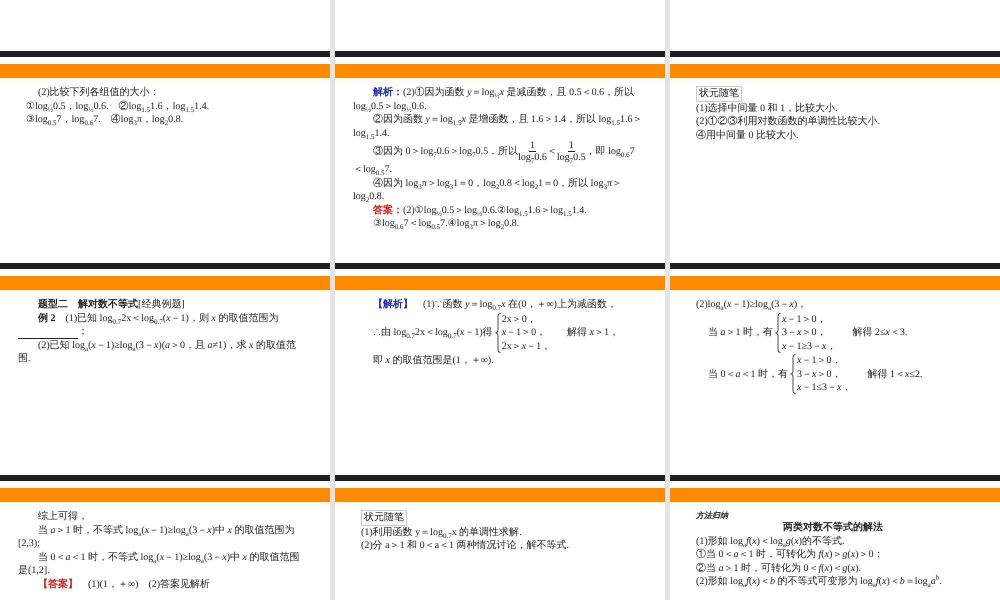 Image resolution: width=1000 pixels, height=600 pixels. What do you see at coordinates (751, 305) in the screenshot?
I see `text-paragraph: (2)log$_{a}$(x－1)≥log$_{a}$(3－x)，` at bounding box center [751, 305].